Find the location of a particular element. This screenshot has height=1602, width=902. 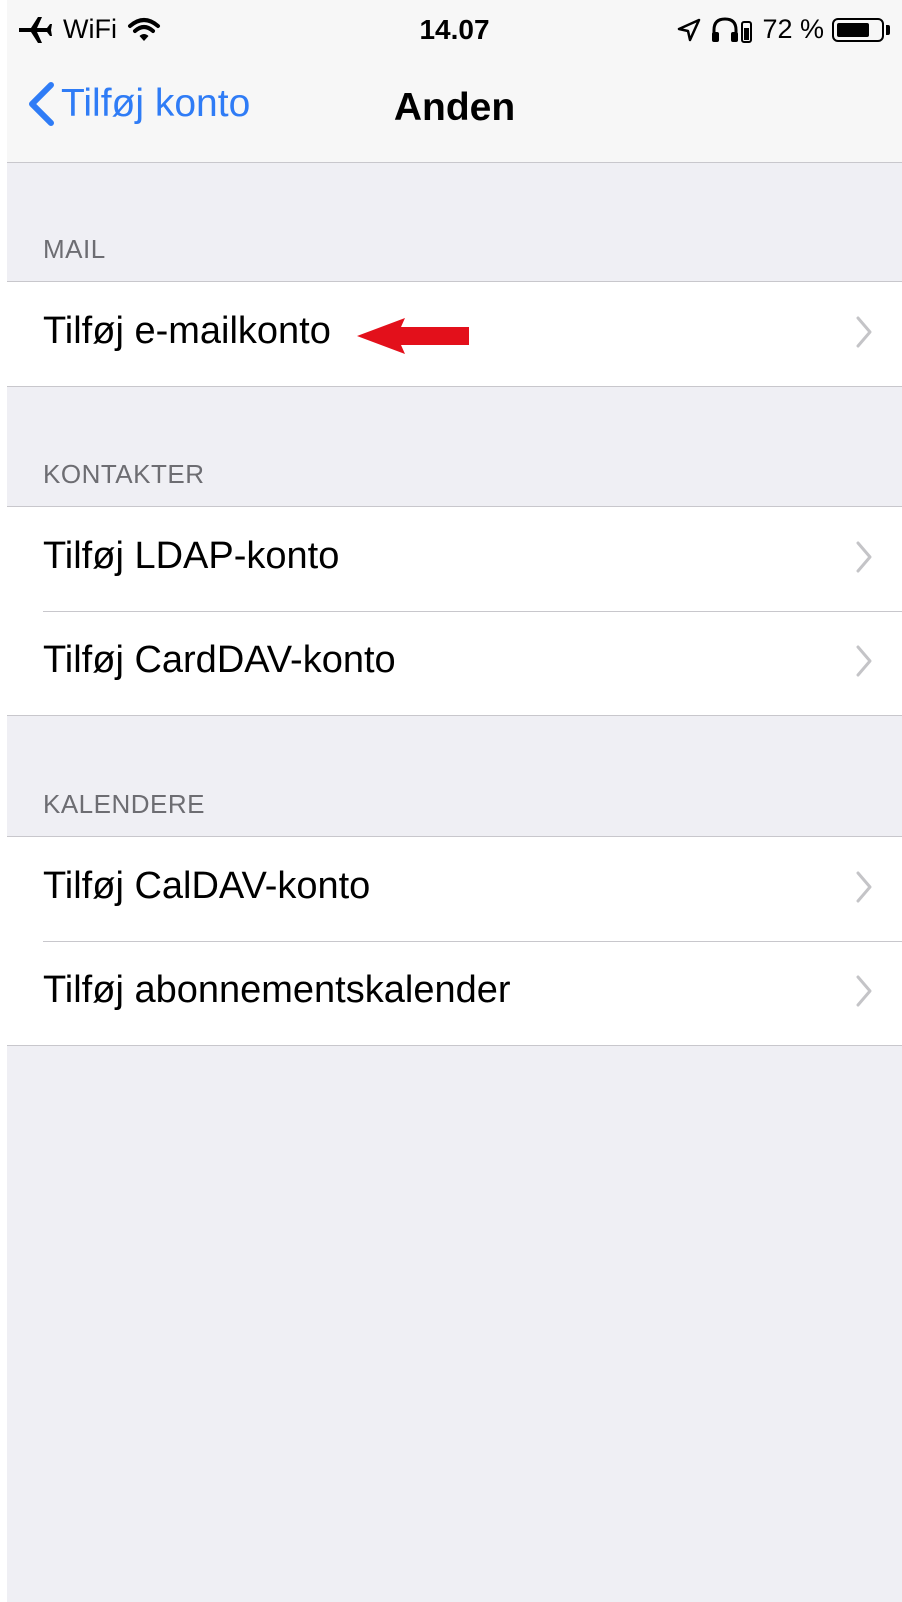

battery-percent: 72 % is located at coordinates (793, 29).